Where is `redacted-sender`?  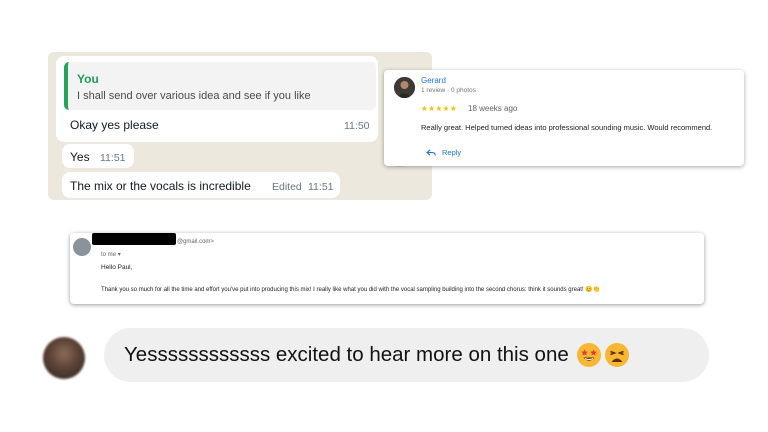
redacted-sender is located at coordinates (134, 239).